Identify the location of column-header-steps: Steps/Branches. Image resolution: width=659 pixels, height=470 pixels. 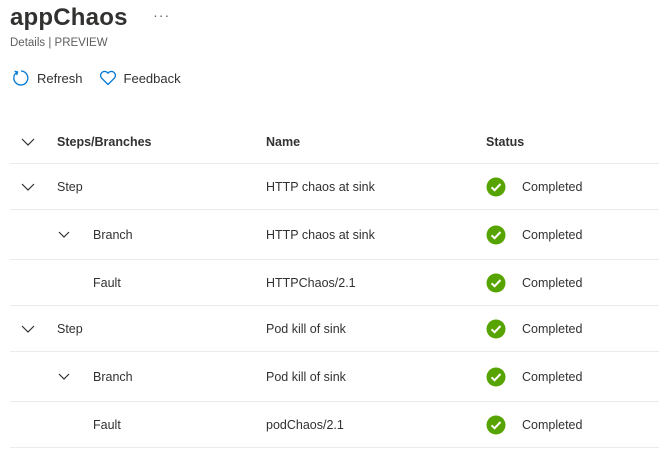
(156, 142).